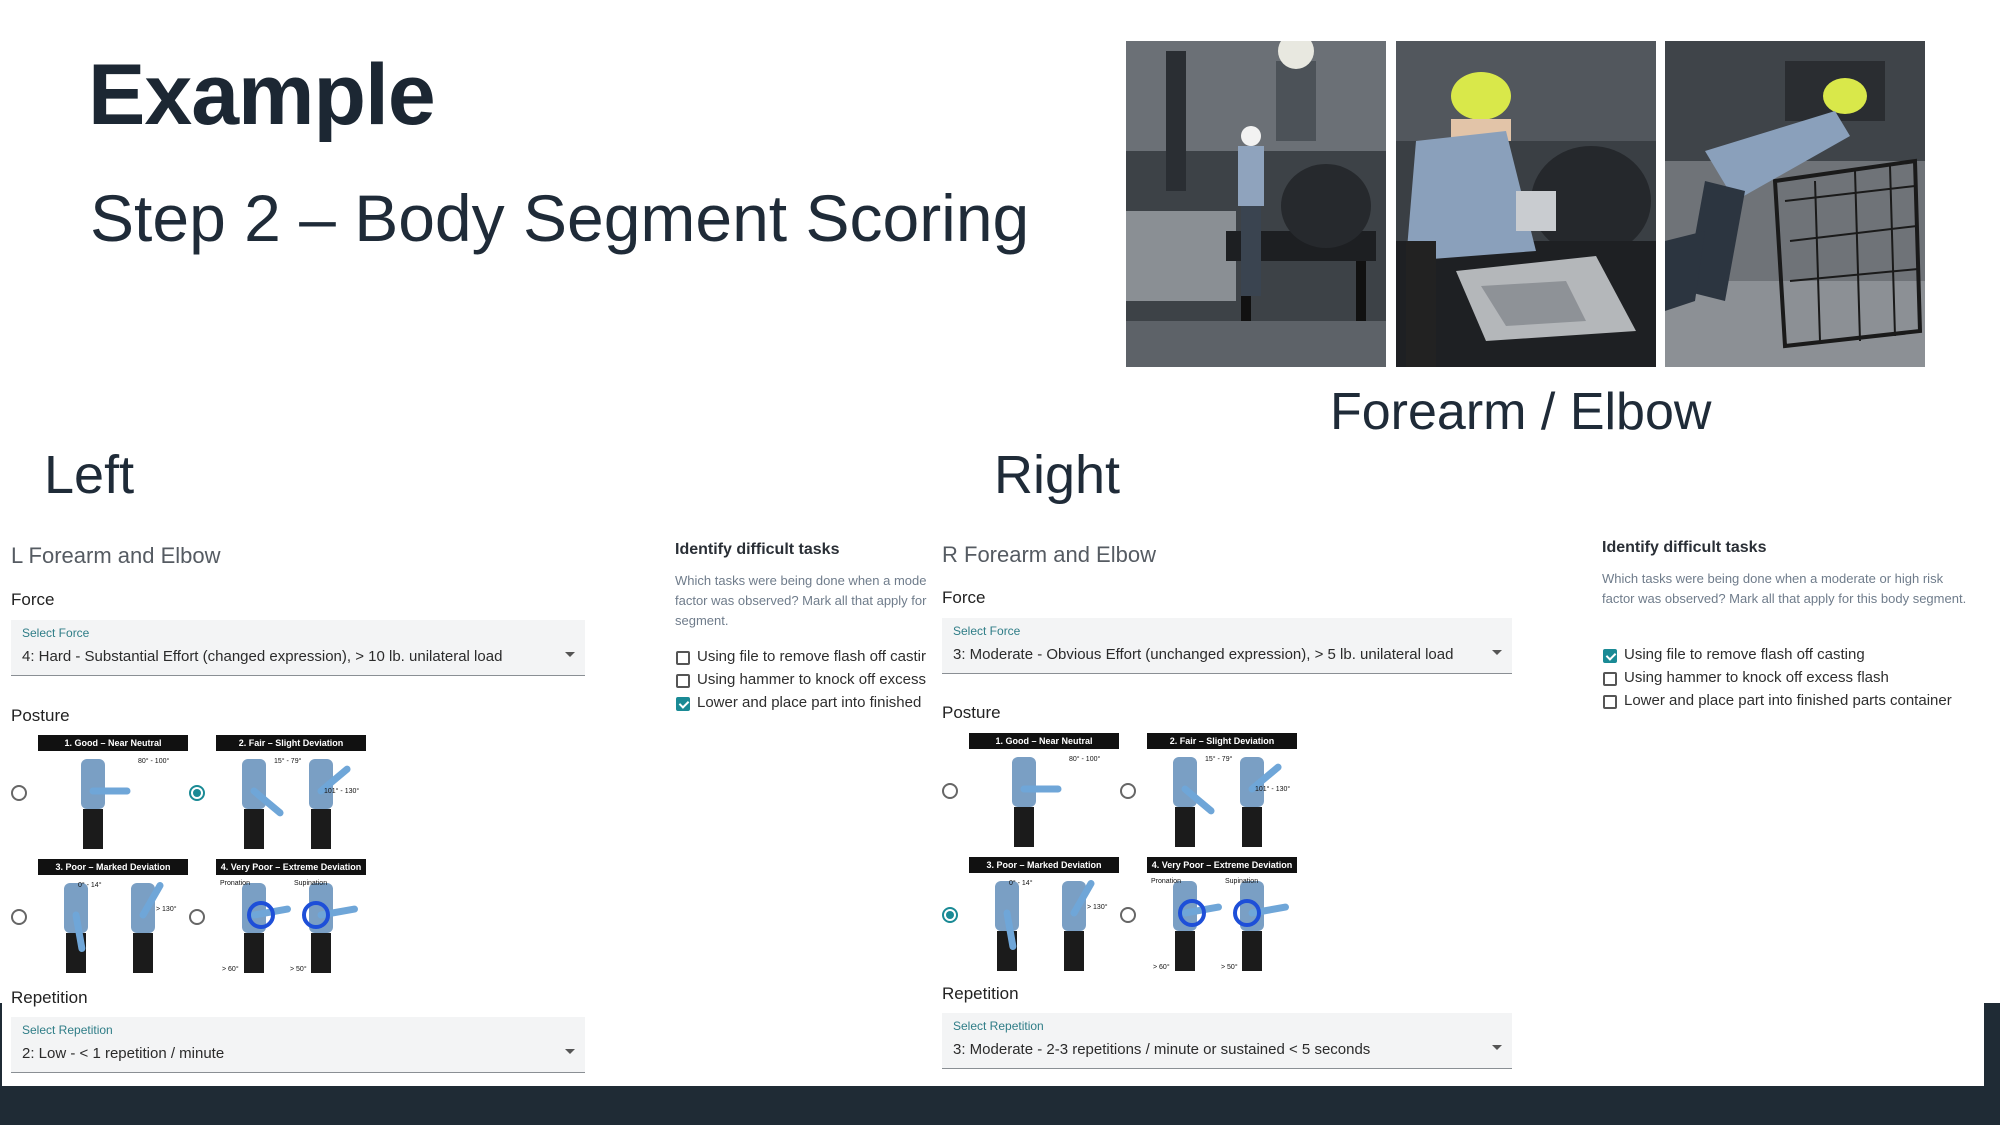 The height and width of the screenshot is (1125, 2000). Describe the element at coordinates (980, 993) in the screenshot. I see `right-repetition-label: Repetition` at that location.